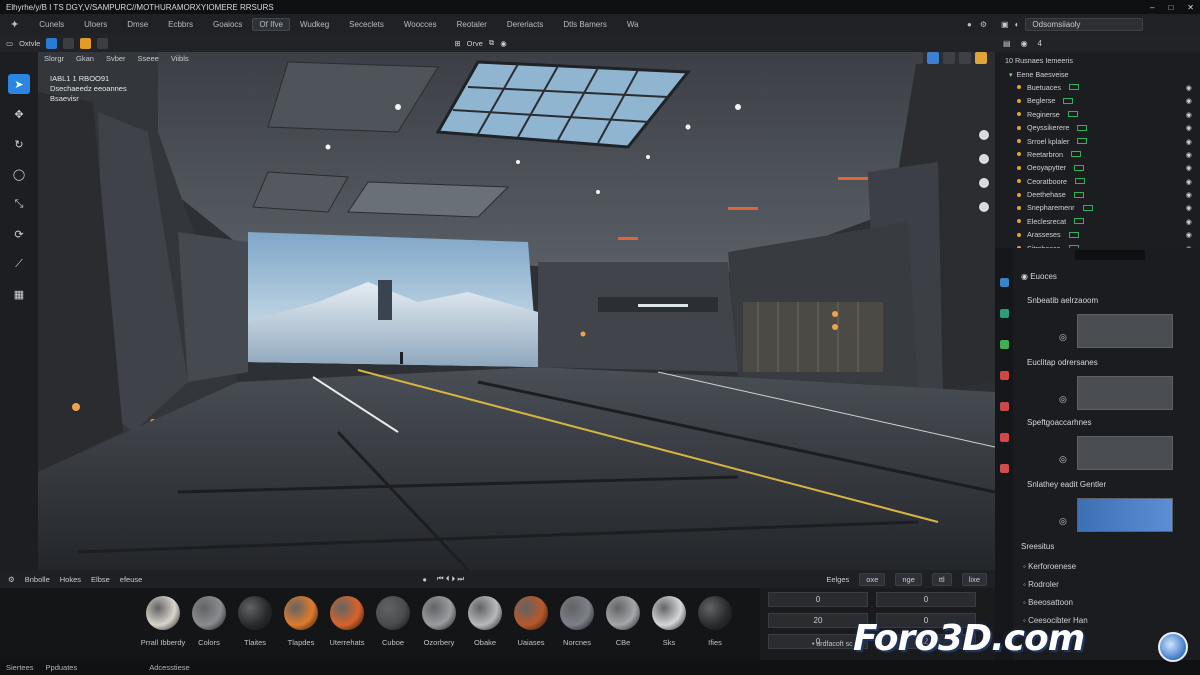 The height and width of the screenshot is (675, 1200). What do you see at coordinates (19, 84) in the screenshot?
I see `cursor-icon: ➤` at bounding box center [19, 84].